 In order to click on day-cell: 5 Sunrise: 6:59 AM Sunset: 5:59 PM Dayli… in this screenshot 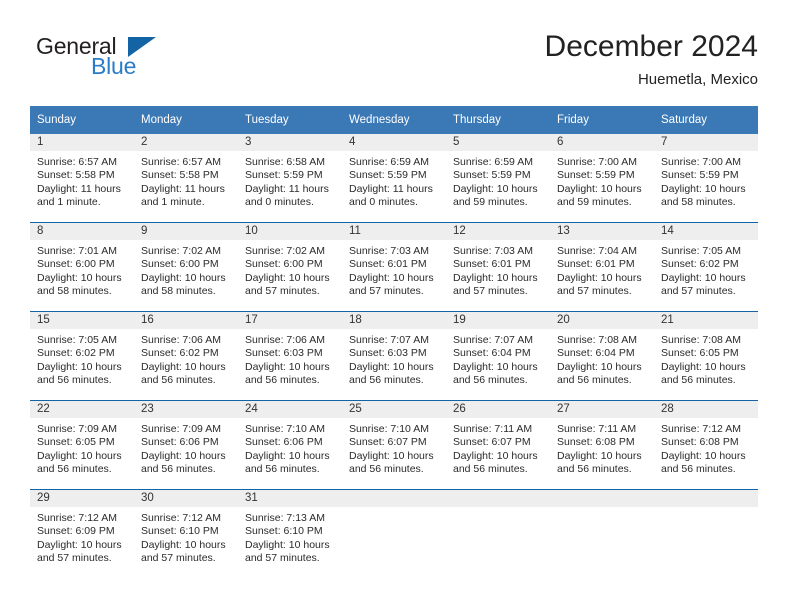, I will do `click(498, 178)`.